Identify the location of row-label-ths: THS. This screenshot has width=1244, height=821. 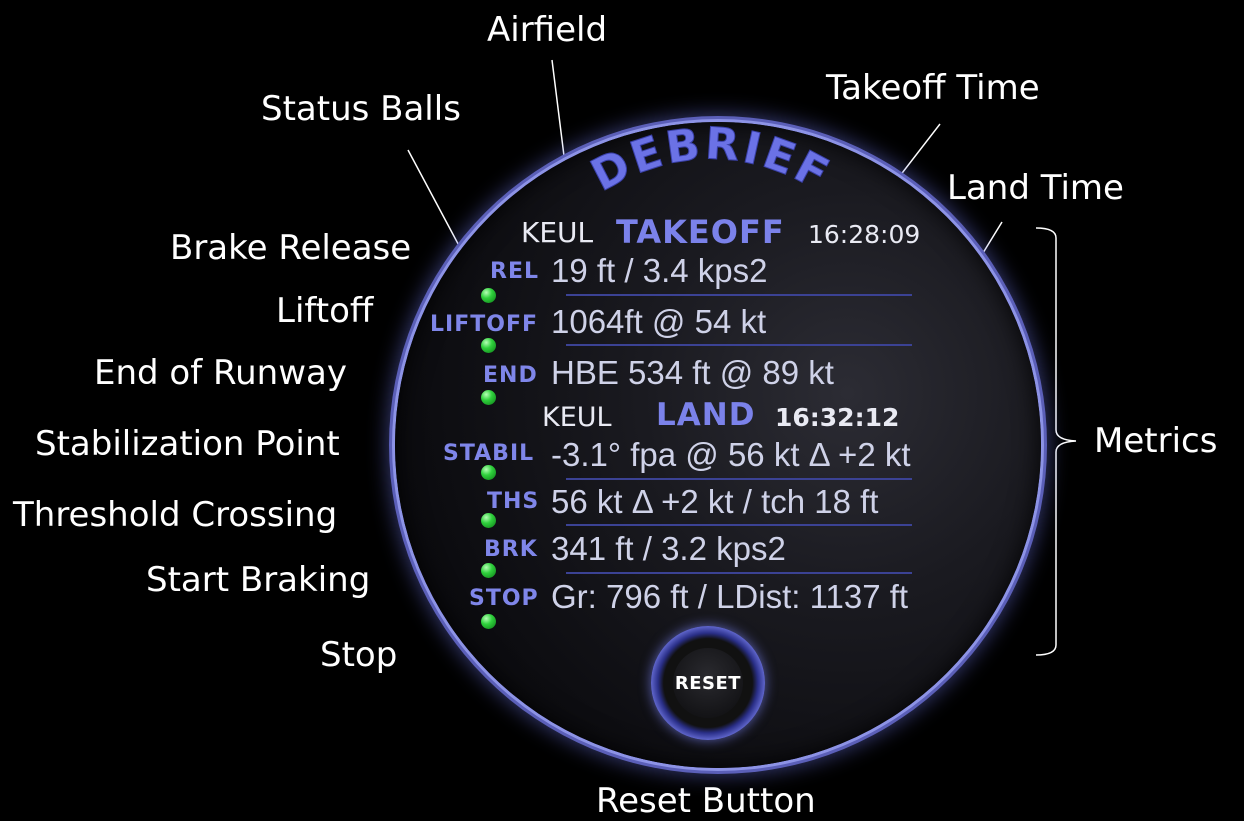
(513, 501).